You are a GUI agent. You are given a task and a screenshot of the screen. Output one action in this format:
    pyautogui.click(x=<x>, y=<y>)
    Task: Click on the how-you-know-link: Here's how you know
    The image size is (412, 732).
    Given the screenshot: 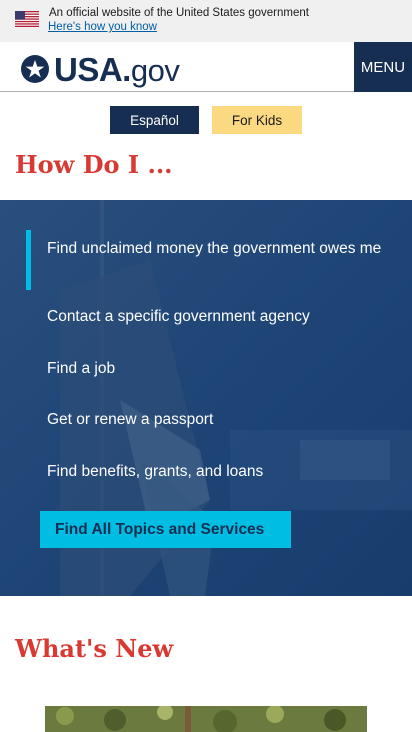 What is the action you would take?
    pyautogui.click(x=102, y=27)
    